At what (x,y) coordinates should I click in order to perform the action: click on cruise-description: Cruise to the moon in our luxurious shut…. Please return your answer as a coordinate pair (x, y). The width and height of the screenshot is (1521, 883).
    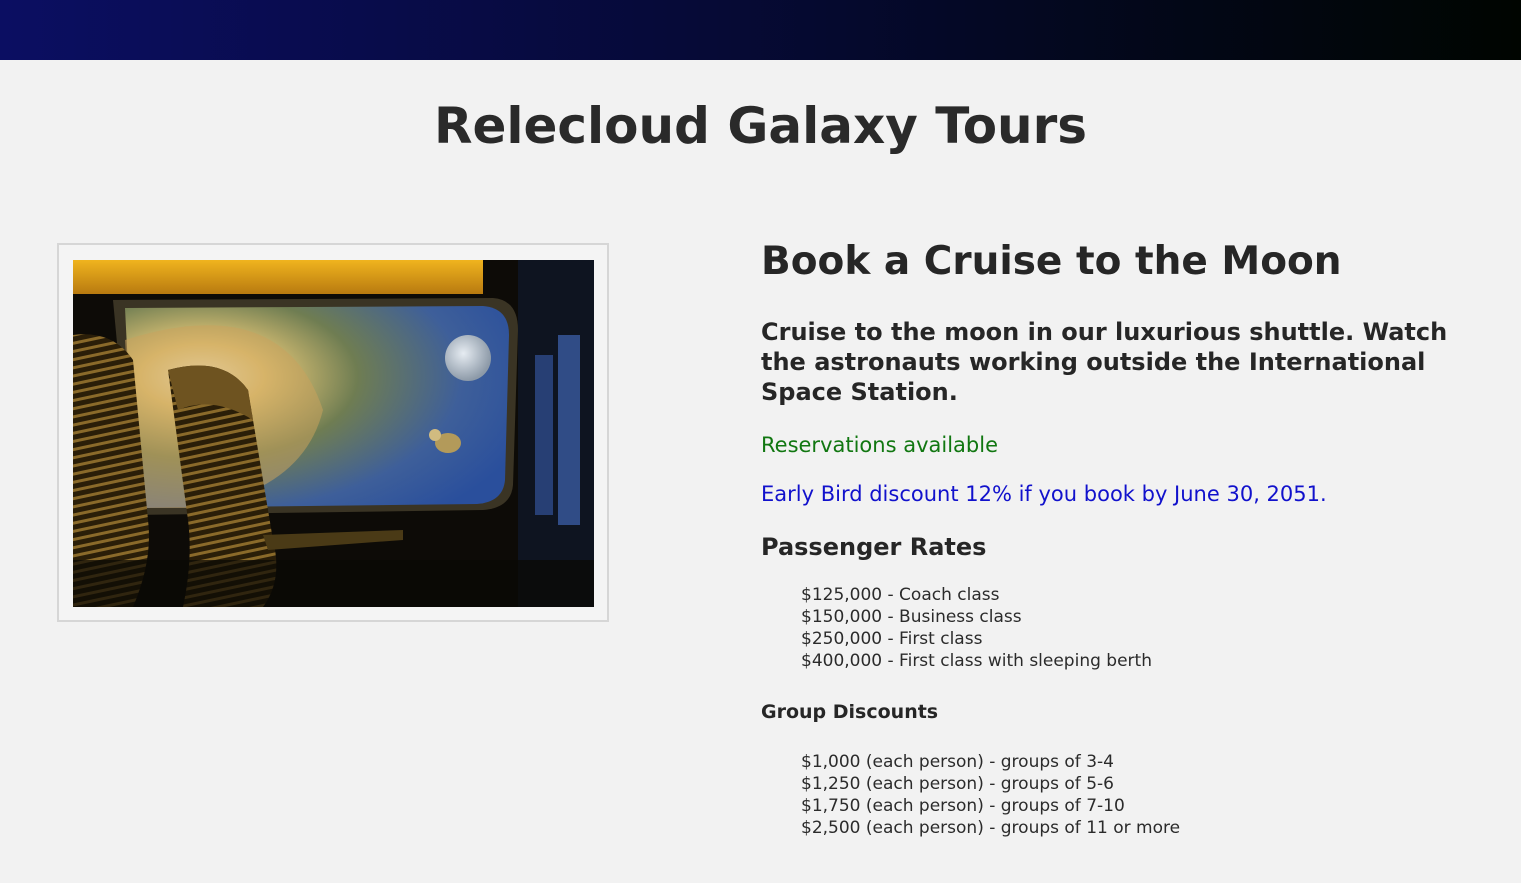
    Looking at the image, I should click on (1104, 362).